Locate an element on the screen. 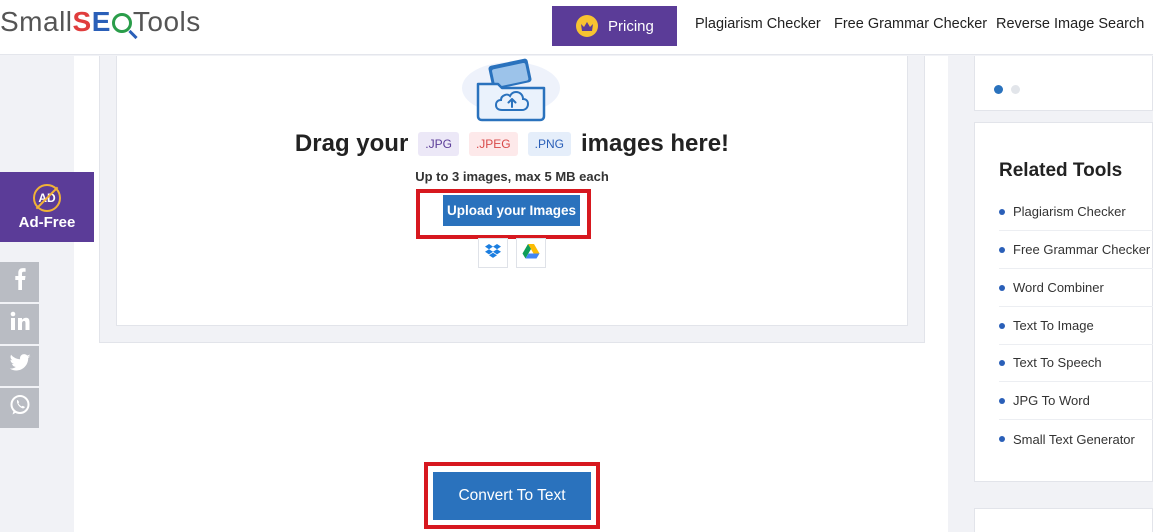 This screenshot has width=1153, height=532. related-item-text-to-speech: Text To Speech is located at coordinates (1076, 363).